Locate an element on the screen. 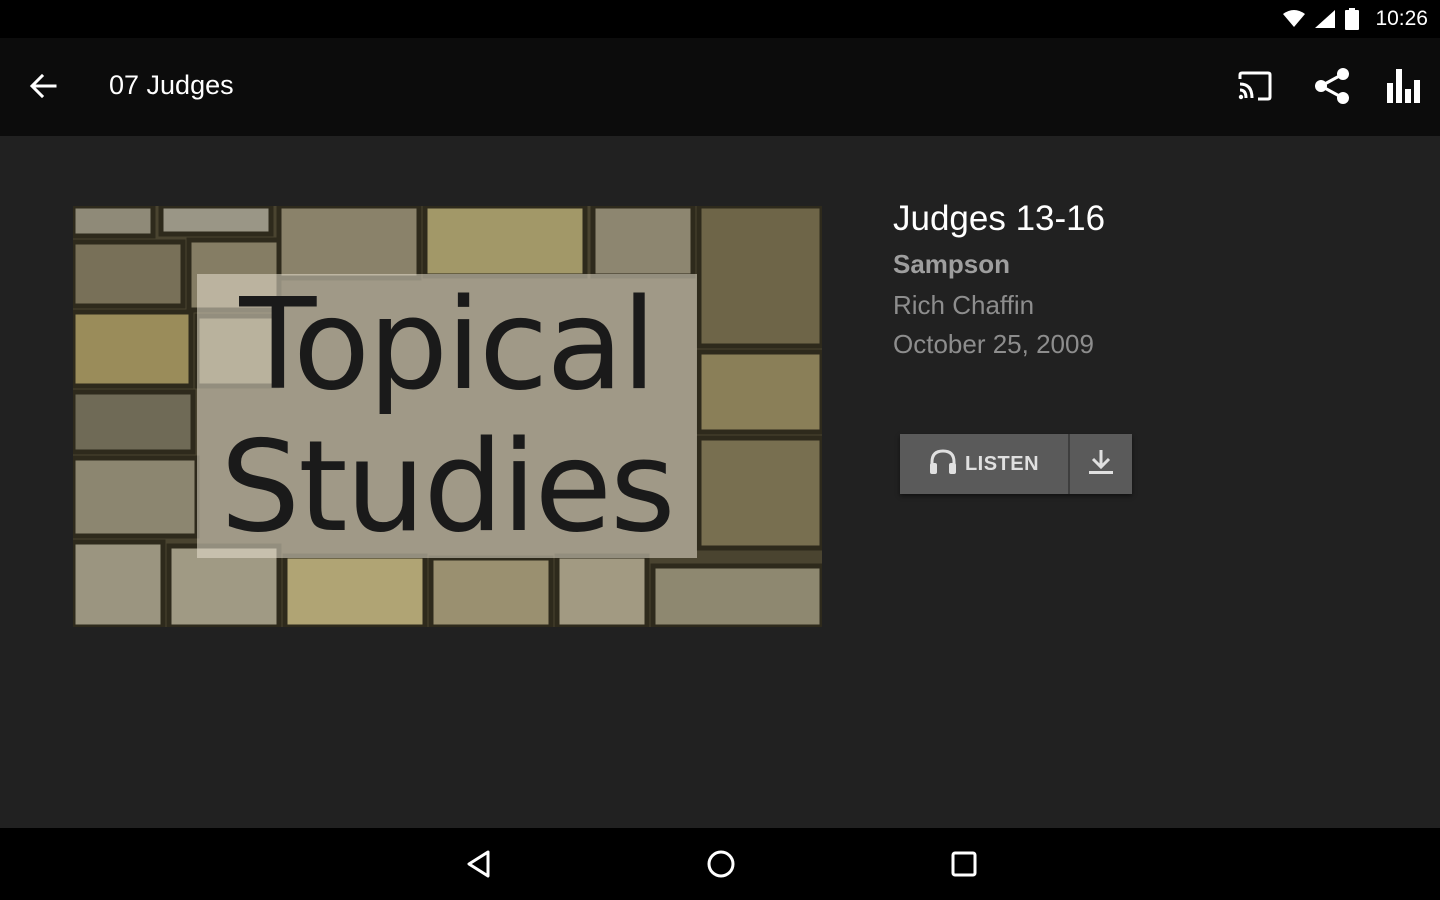  nav-recents-button is located at coordinates (964, 866).